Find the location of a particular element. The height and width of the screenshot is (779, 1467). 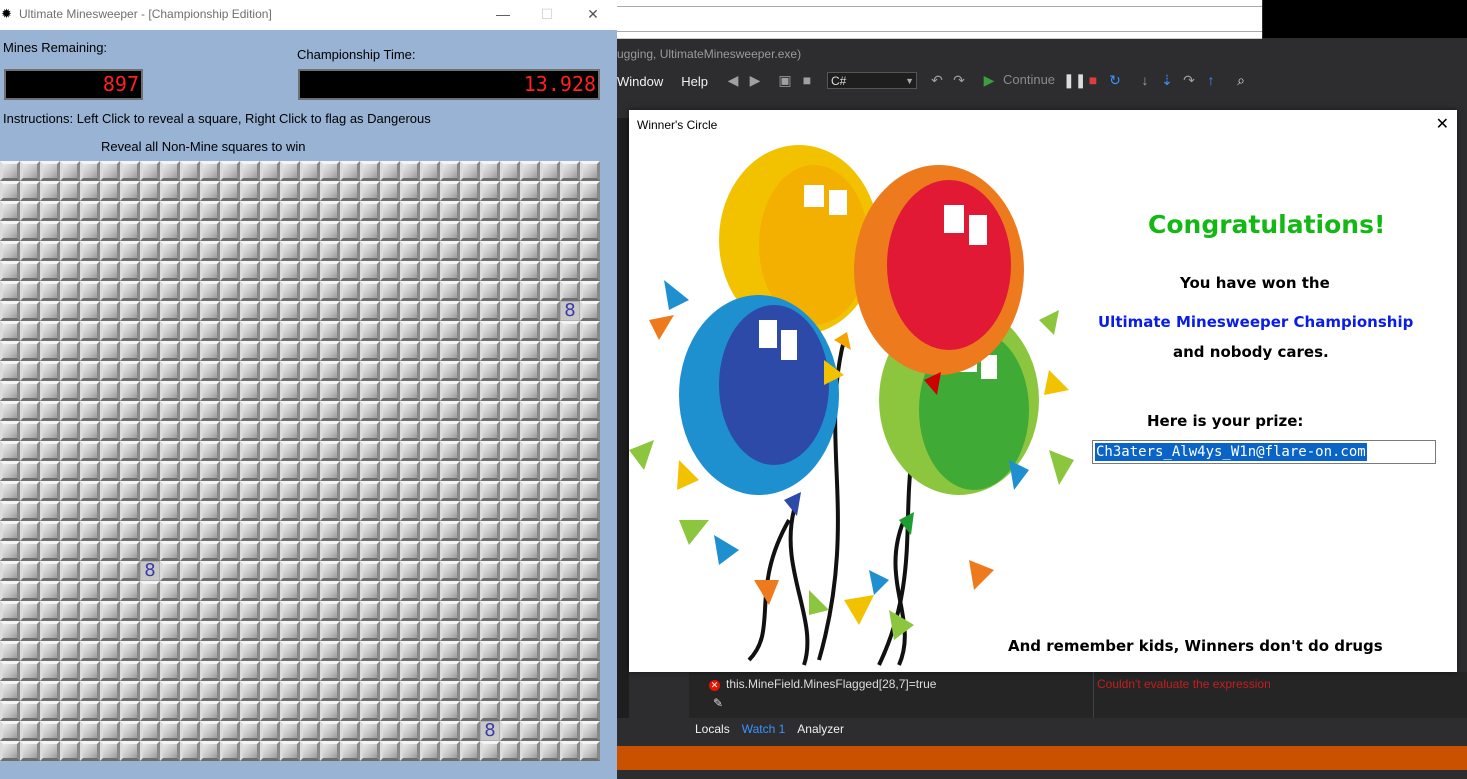

step-out-icon: ↑ is located at coordinates (1211, 80).